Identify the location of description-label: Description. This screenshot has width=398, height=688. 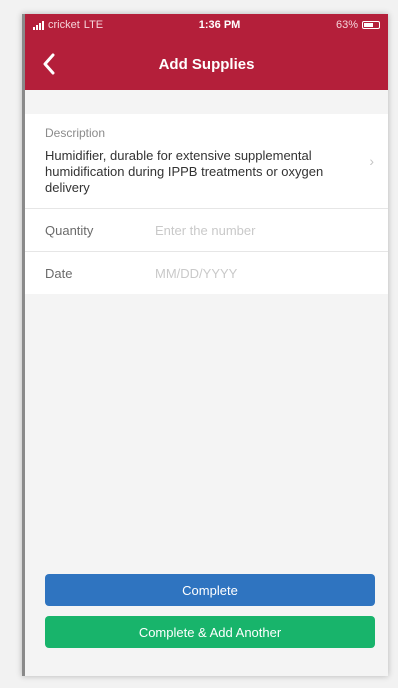
(75, 133).